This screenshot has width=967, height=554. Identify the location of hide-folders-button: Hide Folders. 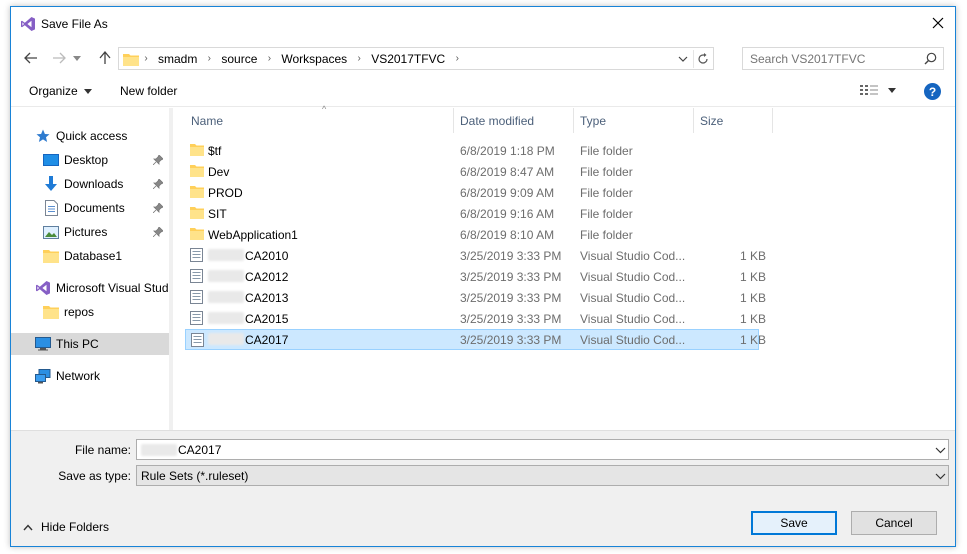
(66, 527).